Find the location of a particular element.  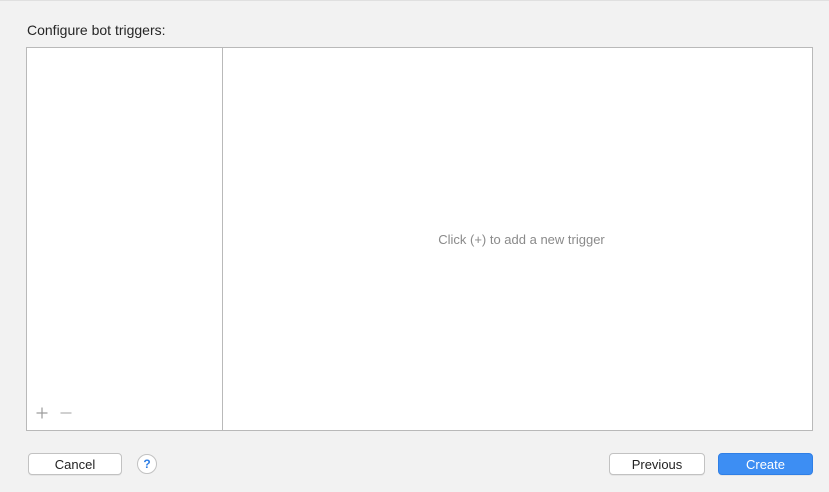

minus-icon is located at coordinates (66, 413).